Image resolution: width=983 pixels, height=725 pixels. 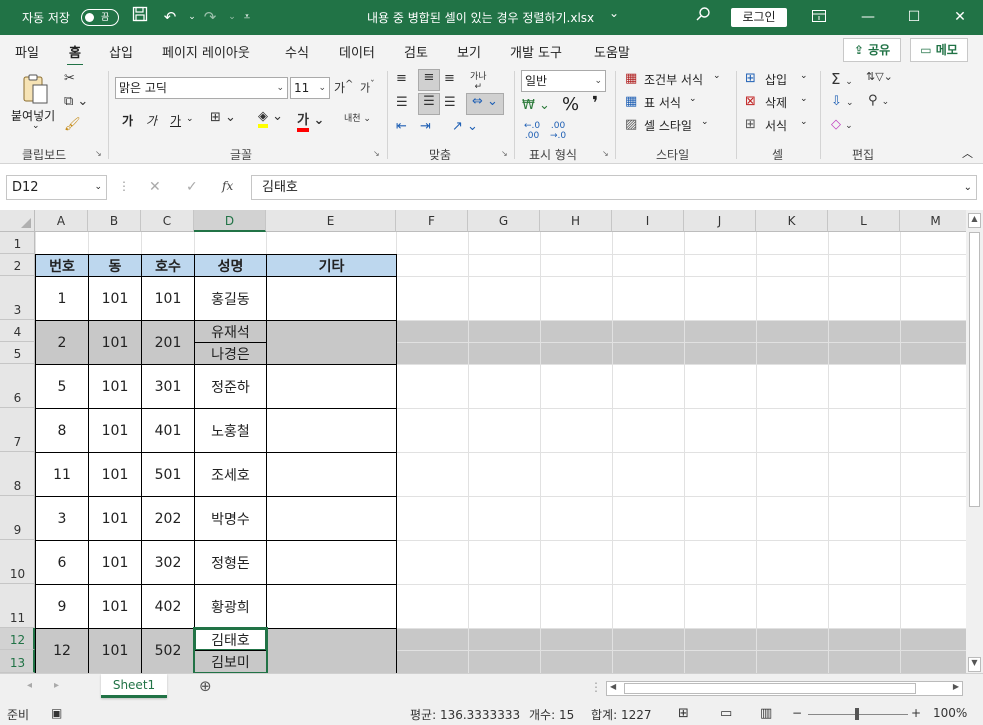 I want to click on paste-dropdown-icon: ⌄, so click(x=36, y=126).